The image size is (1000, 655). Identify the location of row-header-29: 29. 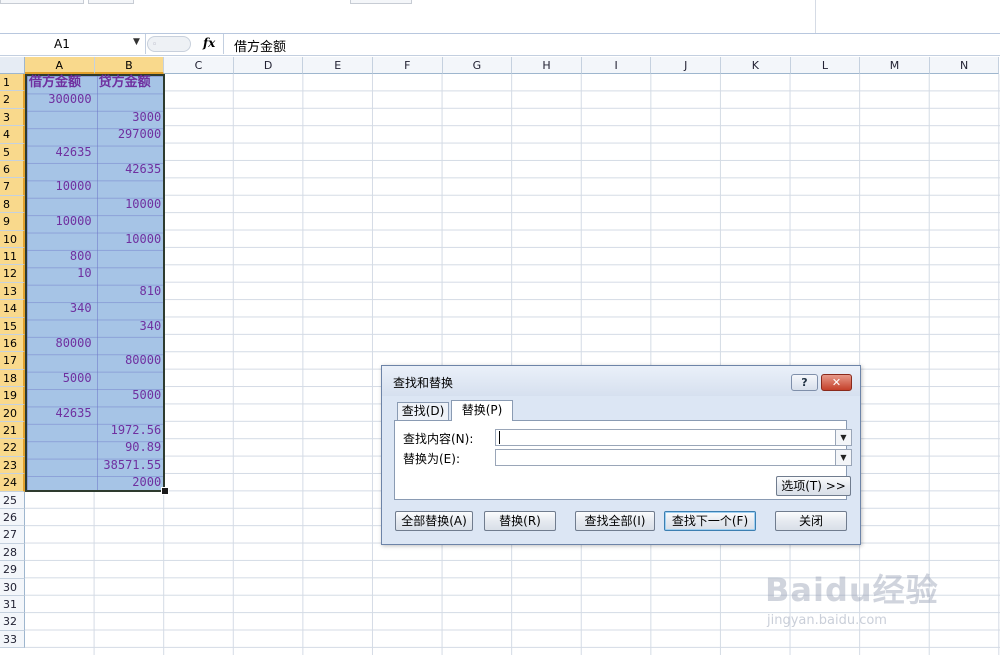
(12, 570).